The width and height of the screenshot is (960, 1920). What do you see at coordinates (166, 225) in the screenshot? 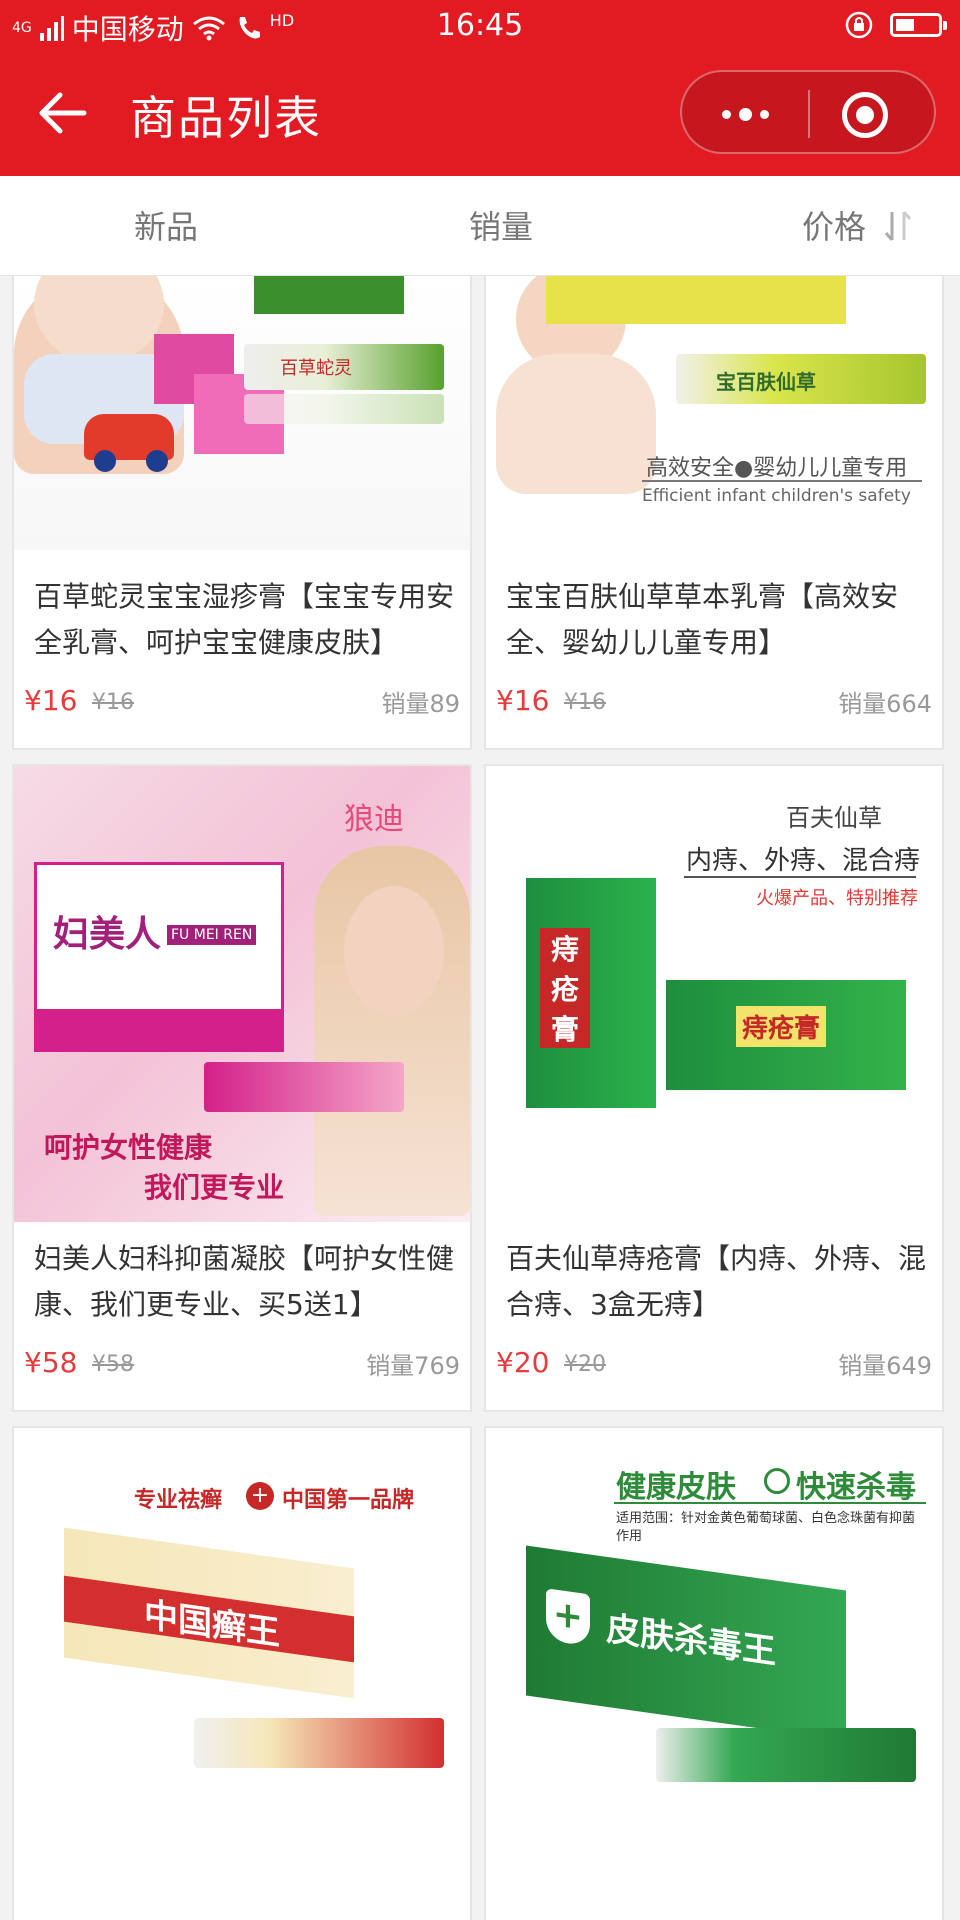
I see `sort-tab-new: 新品` at bounding box center [166, 225].